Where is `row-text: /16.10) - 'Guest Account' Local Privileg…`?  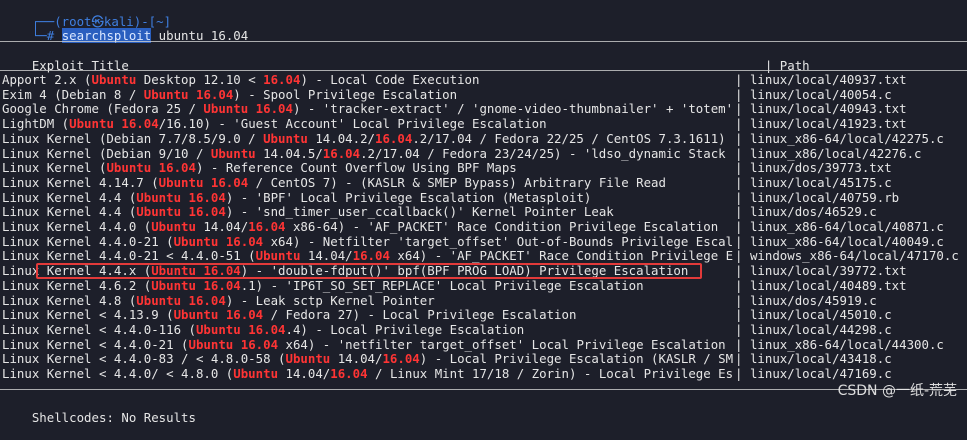
row-text: /16.10) - 'Guest Account' Local Privileg… is located at coordinates (352, 123).